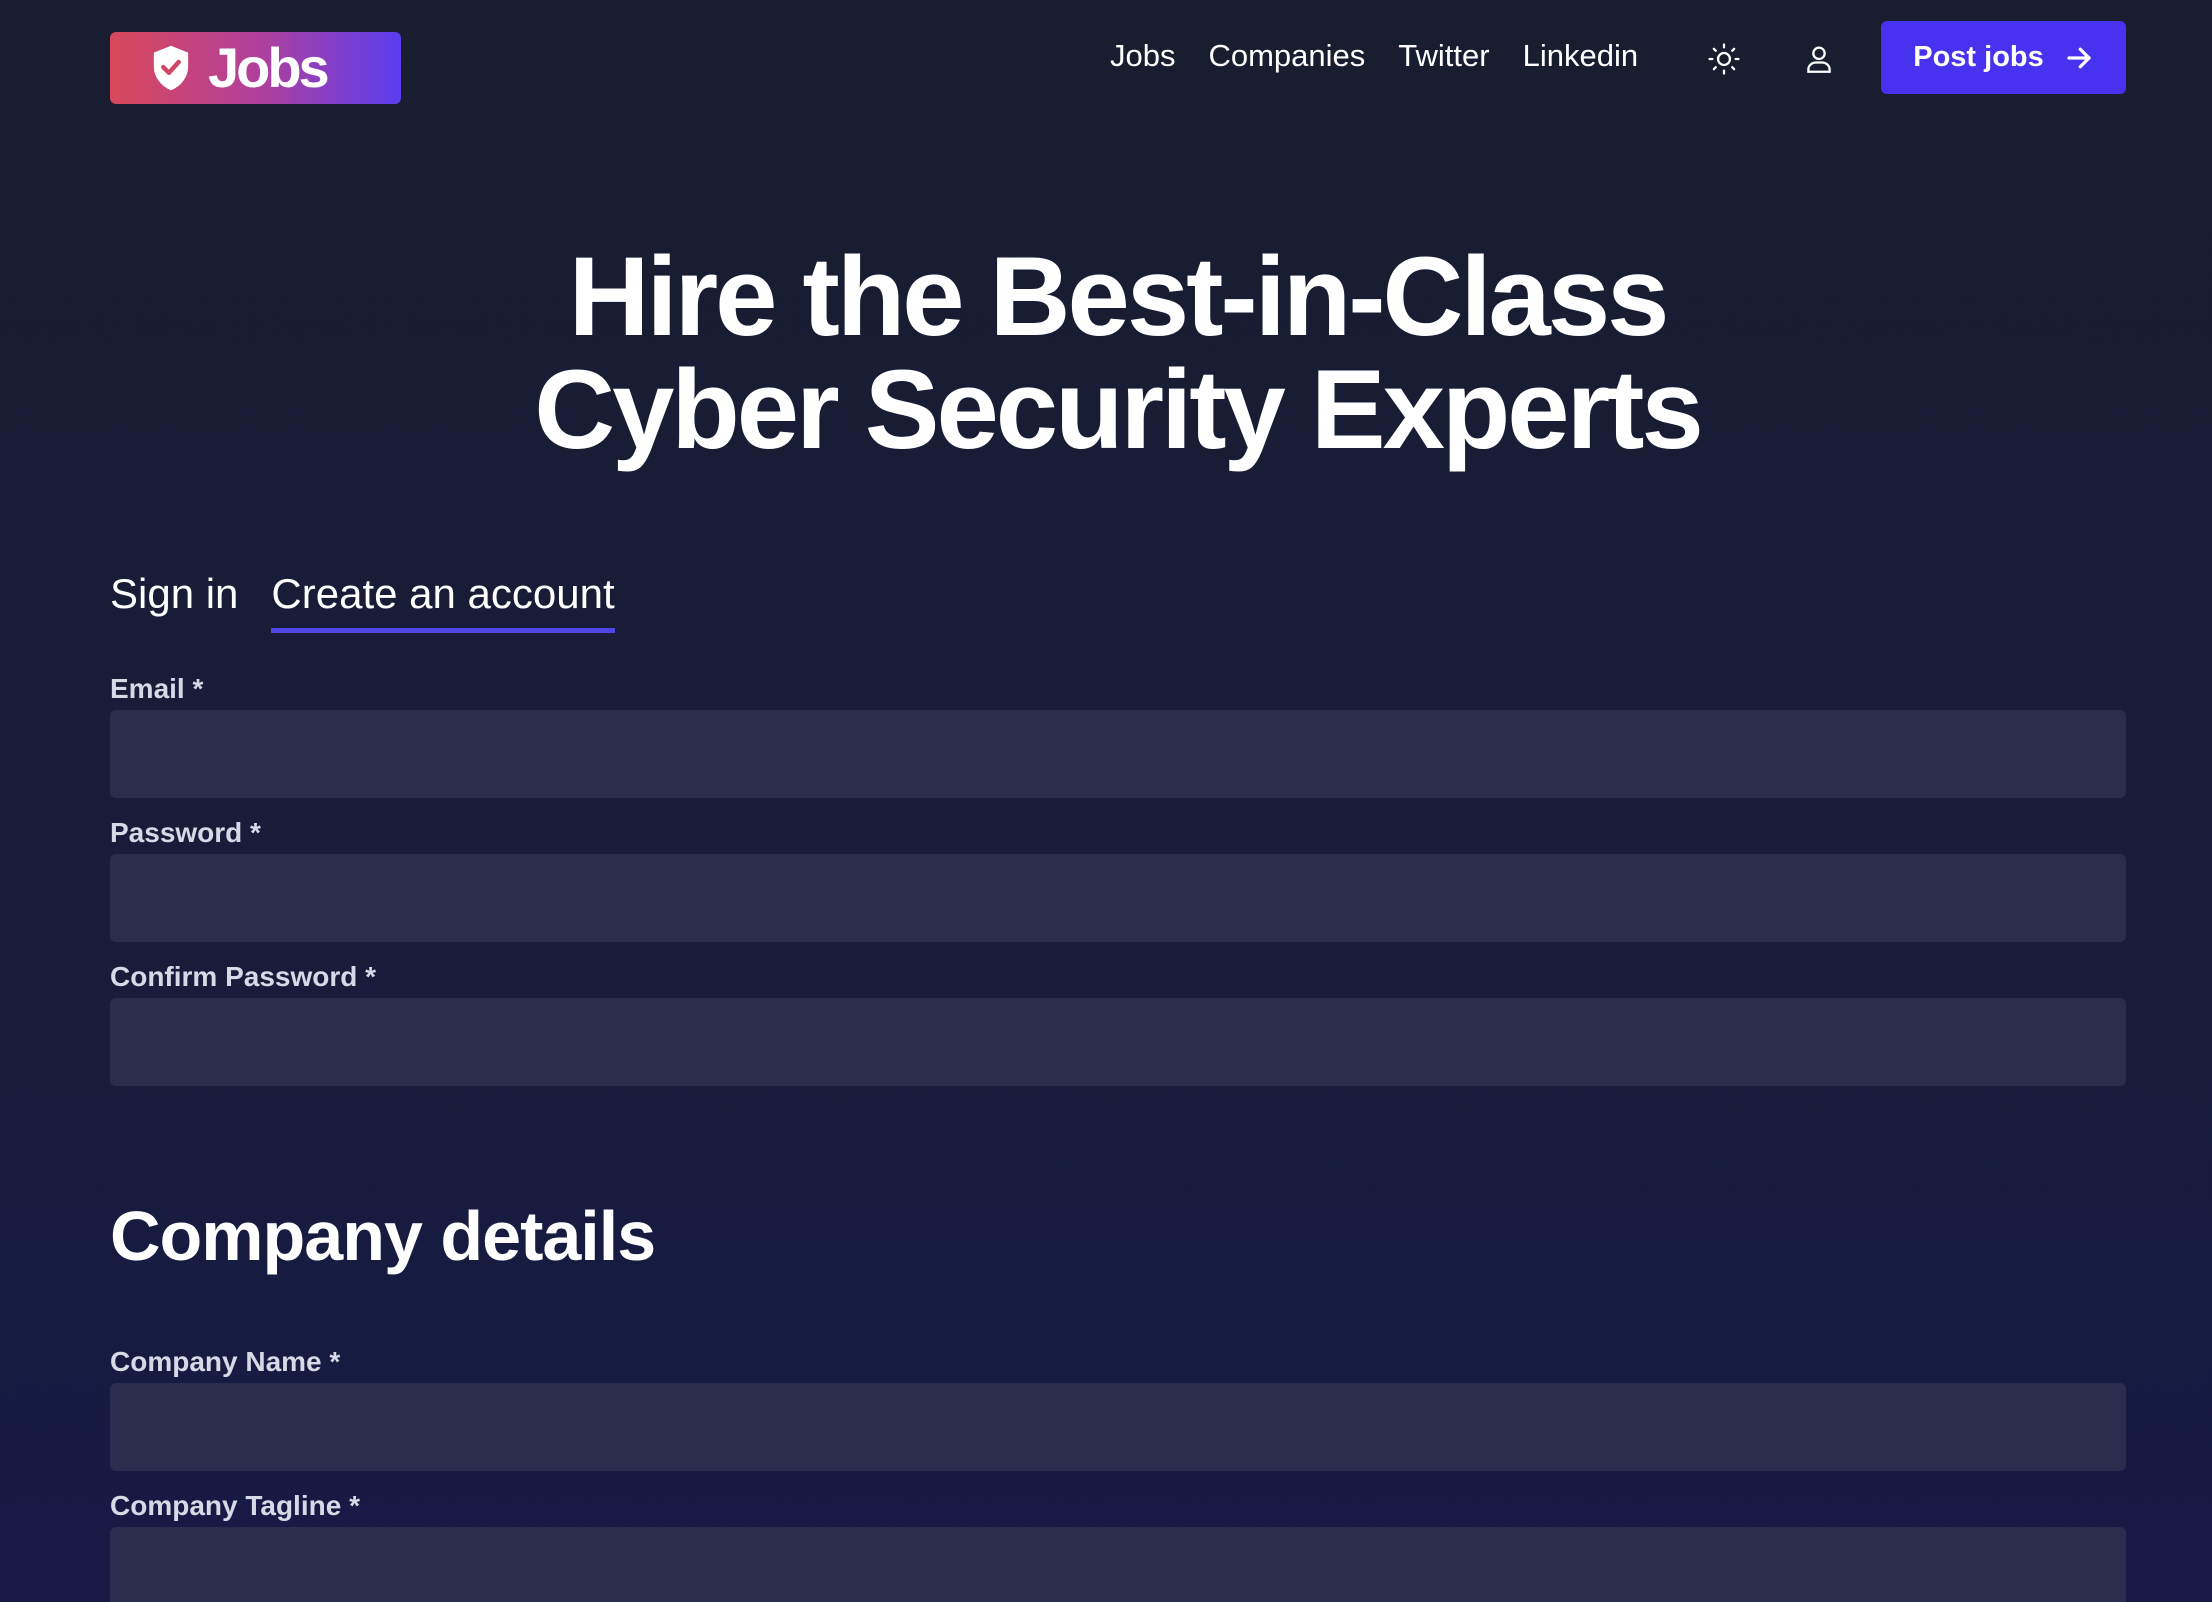  What do you see at coordinates (1443, 56) in the screenshot?
I see `nav-item-twitter: Twitter` at bounding box center [1443, 56].